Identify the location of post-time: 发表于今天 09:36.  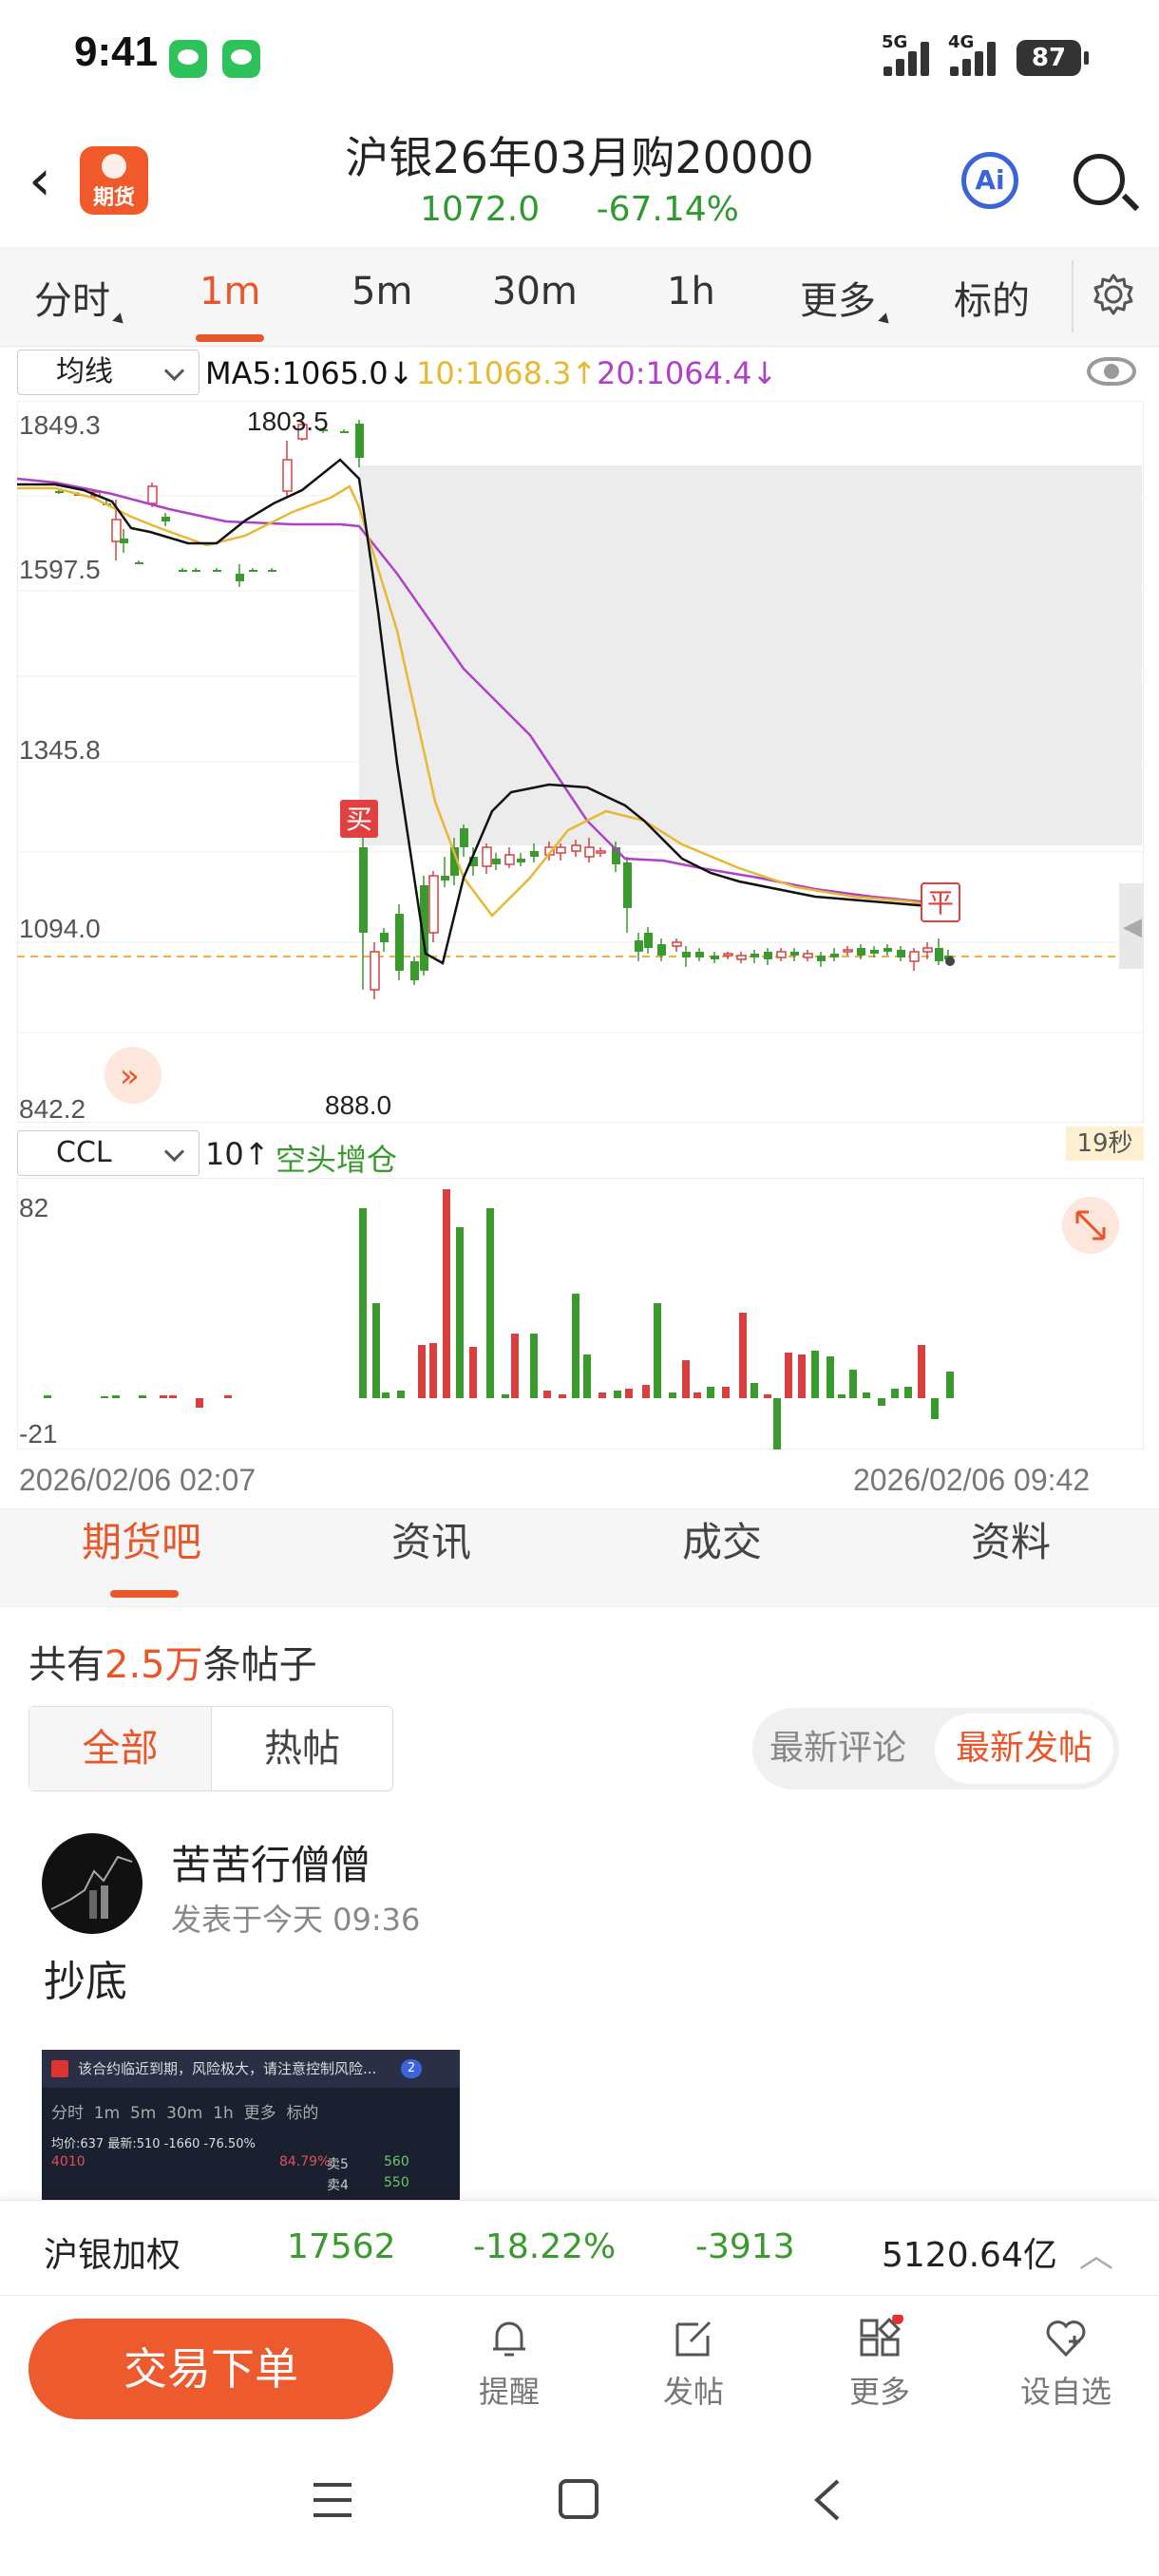
(296, 1920).